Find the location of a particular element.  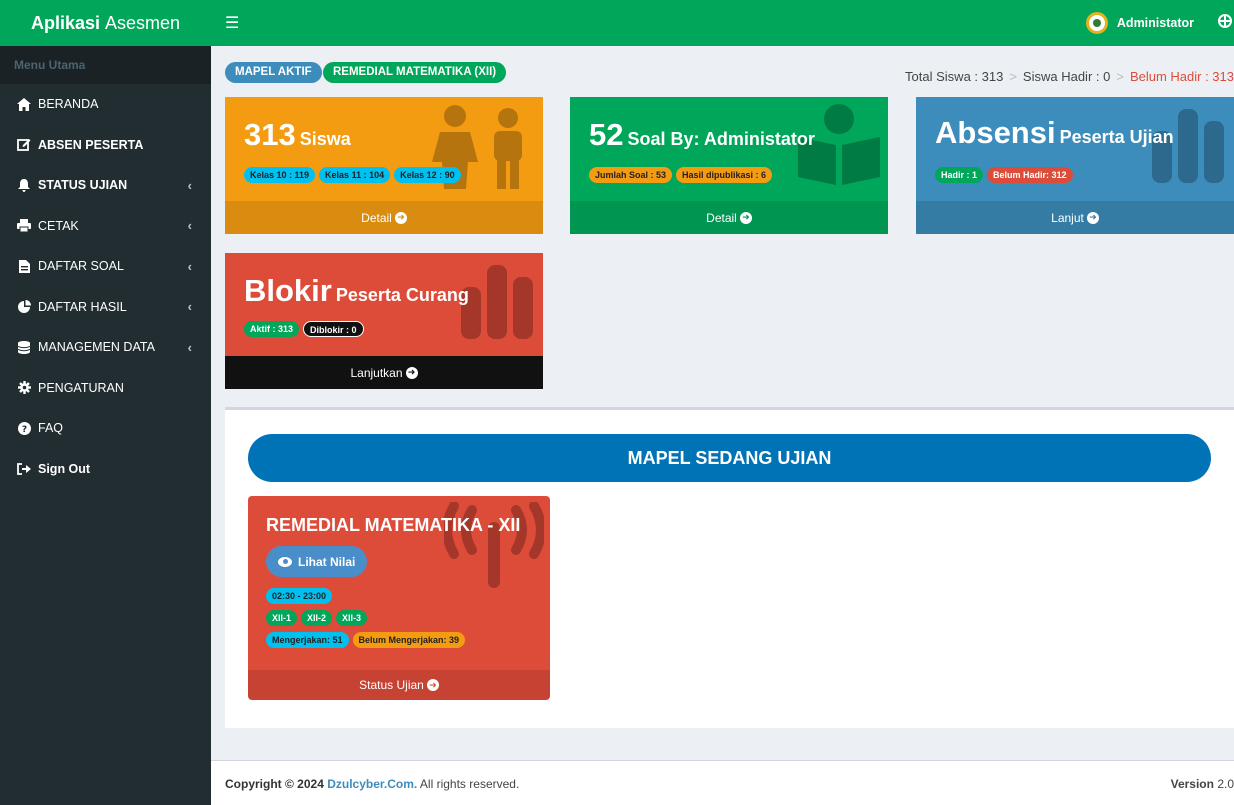

question-icon: ? is located at coordinates (24, 428).